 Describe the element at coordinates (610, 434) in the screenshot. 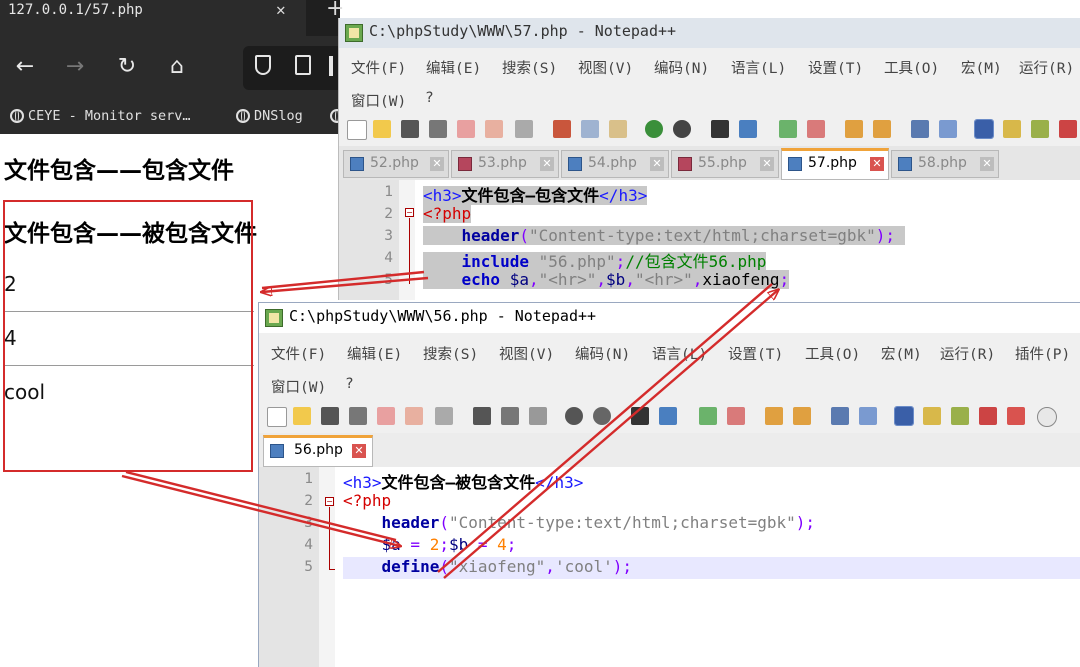

I see `arrow-define-to-echo` at that location.